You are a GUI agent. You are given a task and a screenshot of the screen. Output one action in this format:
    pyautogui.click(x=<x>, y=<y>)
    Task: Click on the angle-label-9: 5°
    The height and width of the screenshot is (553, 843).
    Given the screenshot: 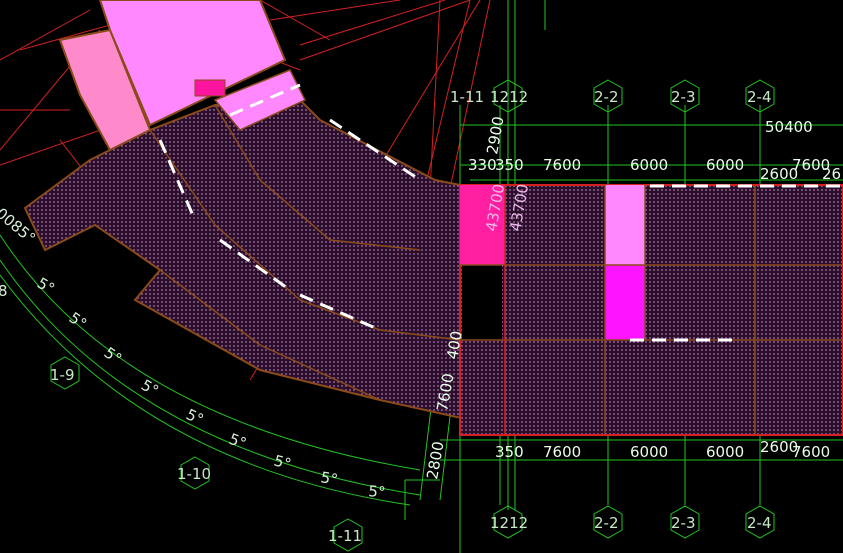 What is the action you would take?
    pyautogui.click(x=377, y=491)
    